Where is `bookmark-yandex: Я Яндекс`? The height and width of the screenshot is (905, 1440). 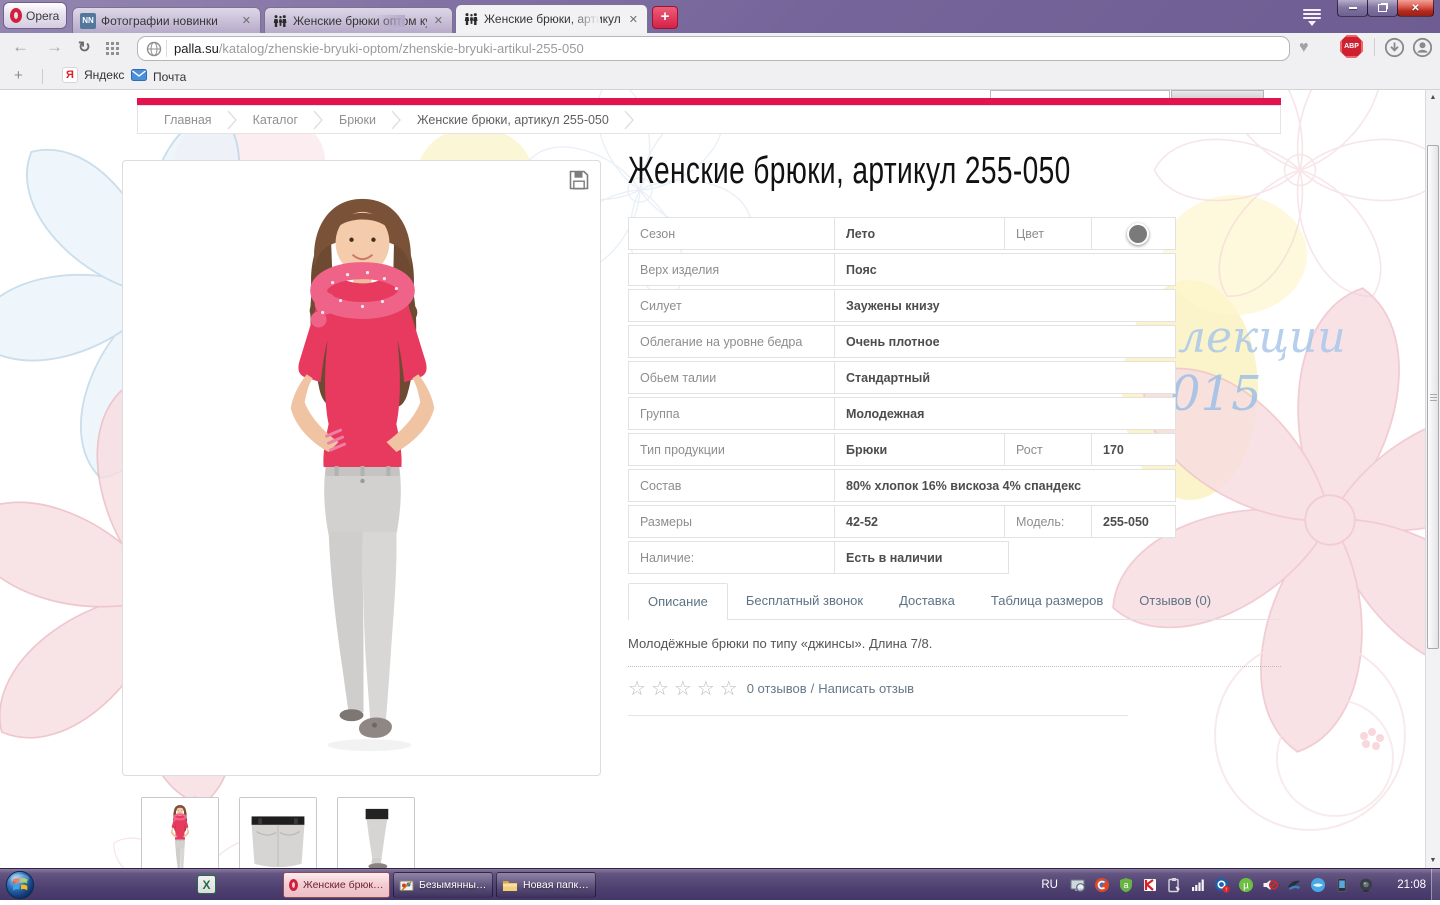 bookmark-yandex: Я Яндекс is located at coordinates (93, 75).